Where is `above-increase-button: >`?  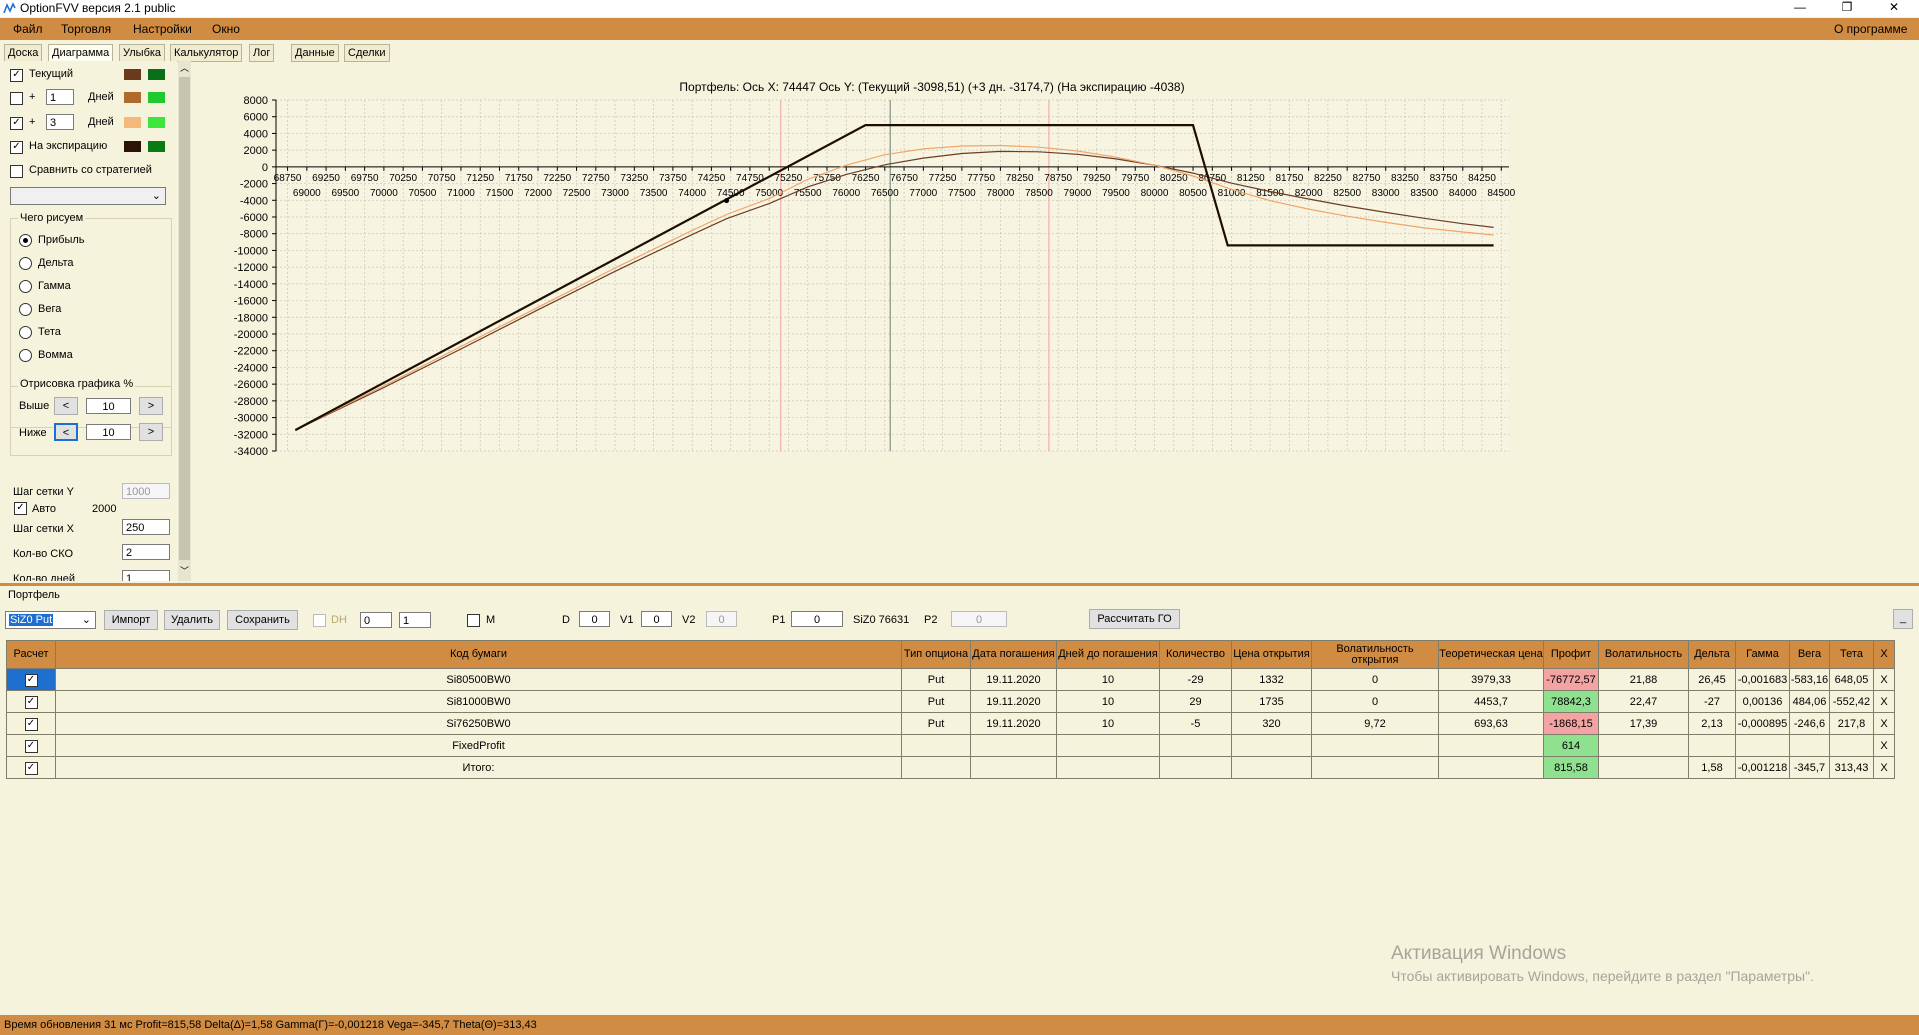
above-increase-button: > is located at coordinates (151, 406).